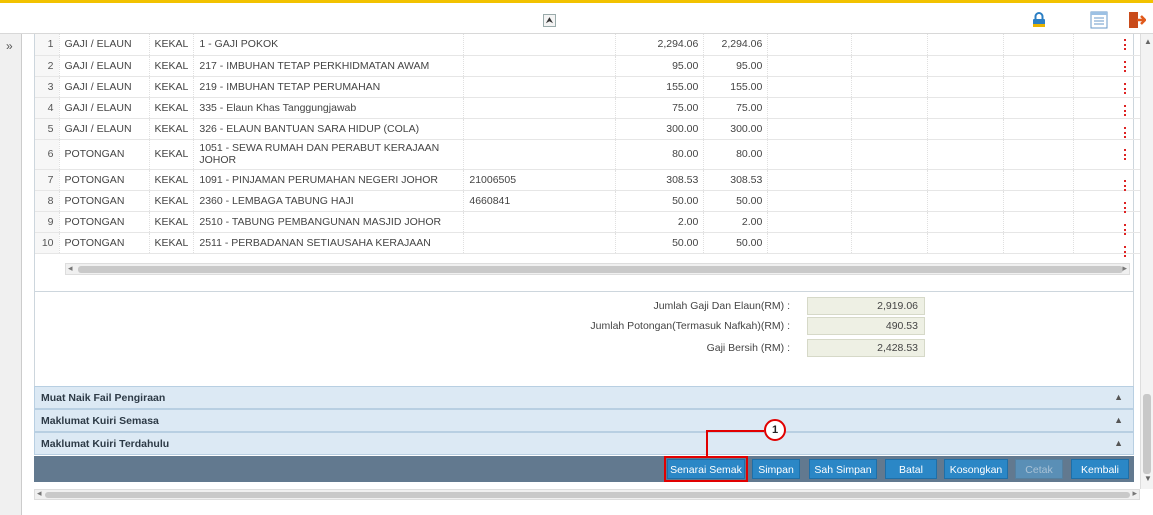 This screenshot has height=515, width=1153. What do you see at coordinates (329, 243) in the screenshot?
I see `item-description: 2511 - PERBADANAN SETIAUSAHA KERAJAAN` at bounding box center [329, 243].